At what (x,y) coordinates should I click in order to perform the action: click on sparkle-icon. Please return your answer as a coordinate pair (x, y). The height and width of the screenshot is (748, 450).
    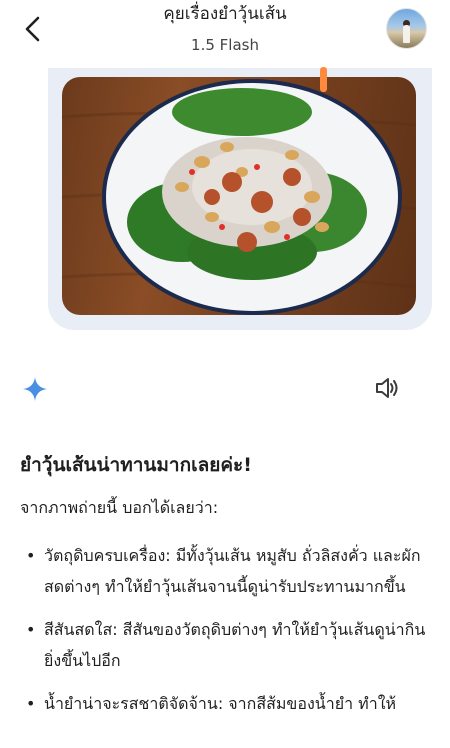
    Looking at the image, I should click on (35, 389).